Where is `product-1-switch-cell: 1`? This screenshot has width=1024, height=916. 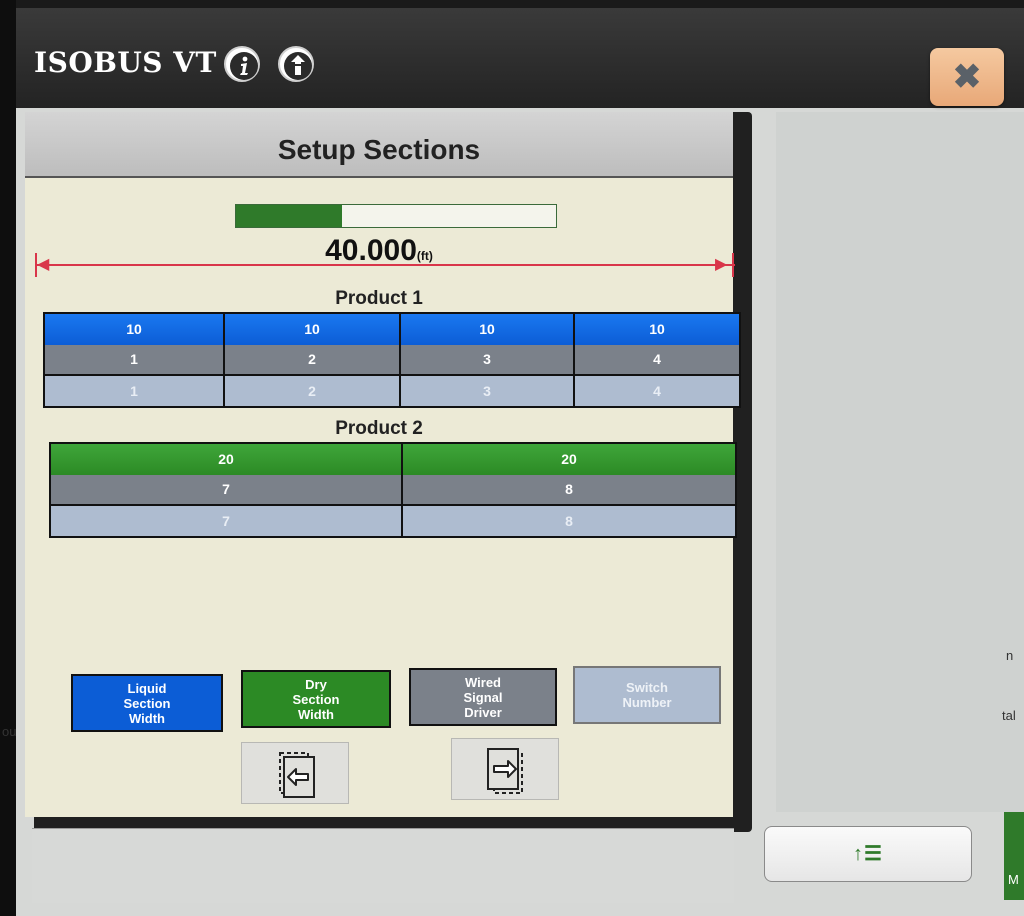
product-1-switch-cell: 1 is located at coordinates (135, 391).